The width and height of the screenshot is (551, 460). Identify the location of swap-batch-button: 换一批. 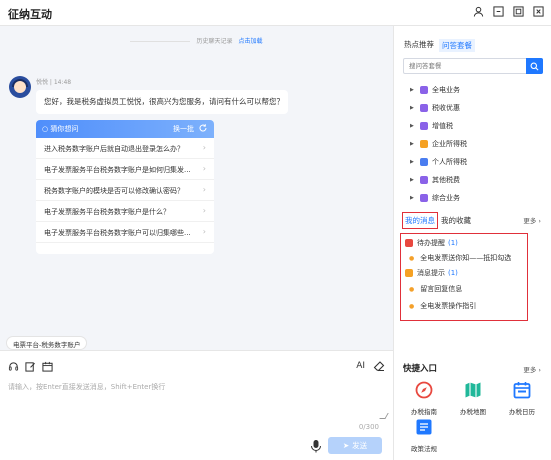
(183, 129).